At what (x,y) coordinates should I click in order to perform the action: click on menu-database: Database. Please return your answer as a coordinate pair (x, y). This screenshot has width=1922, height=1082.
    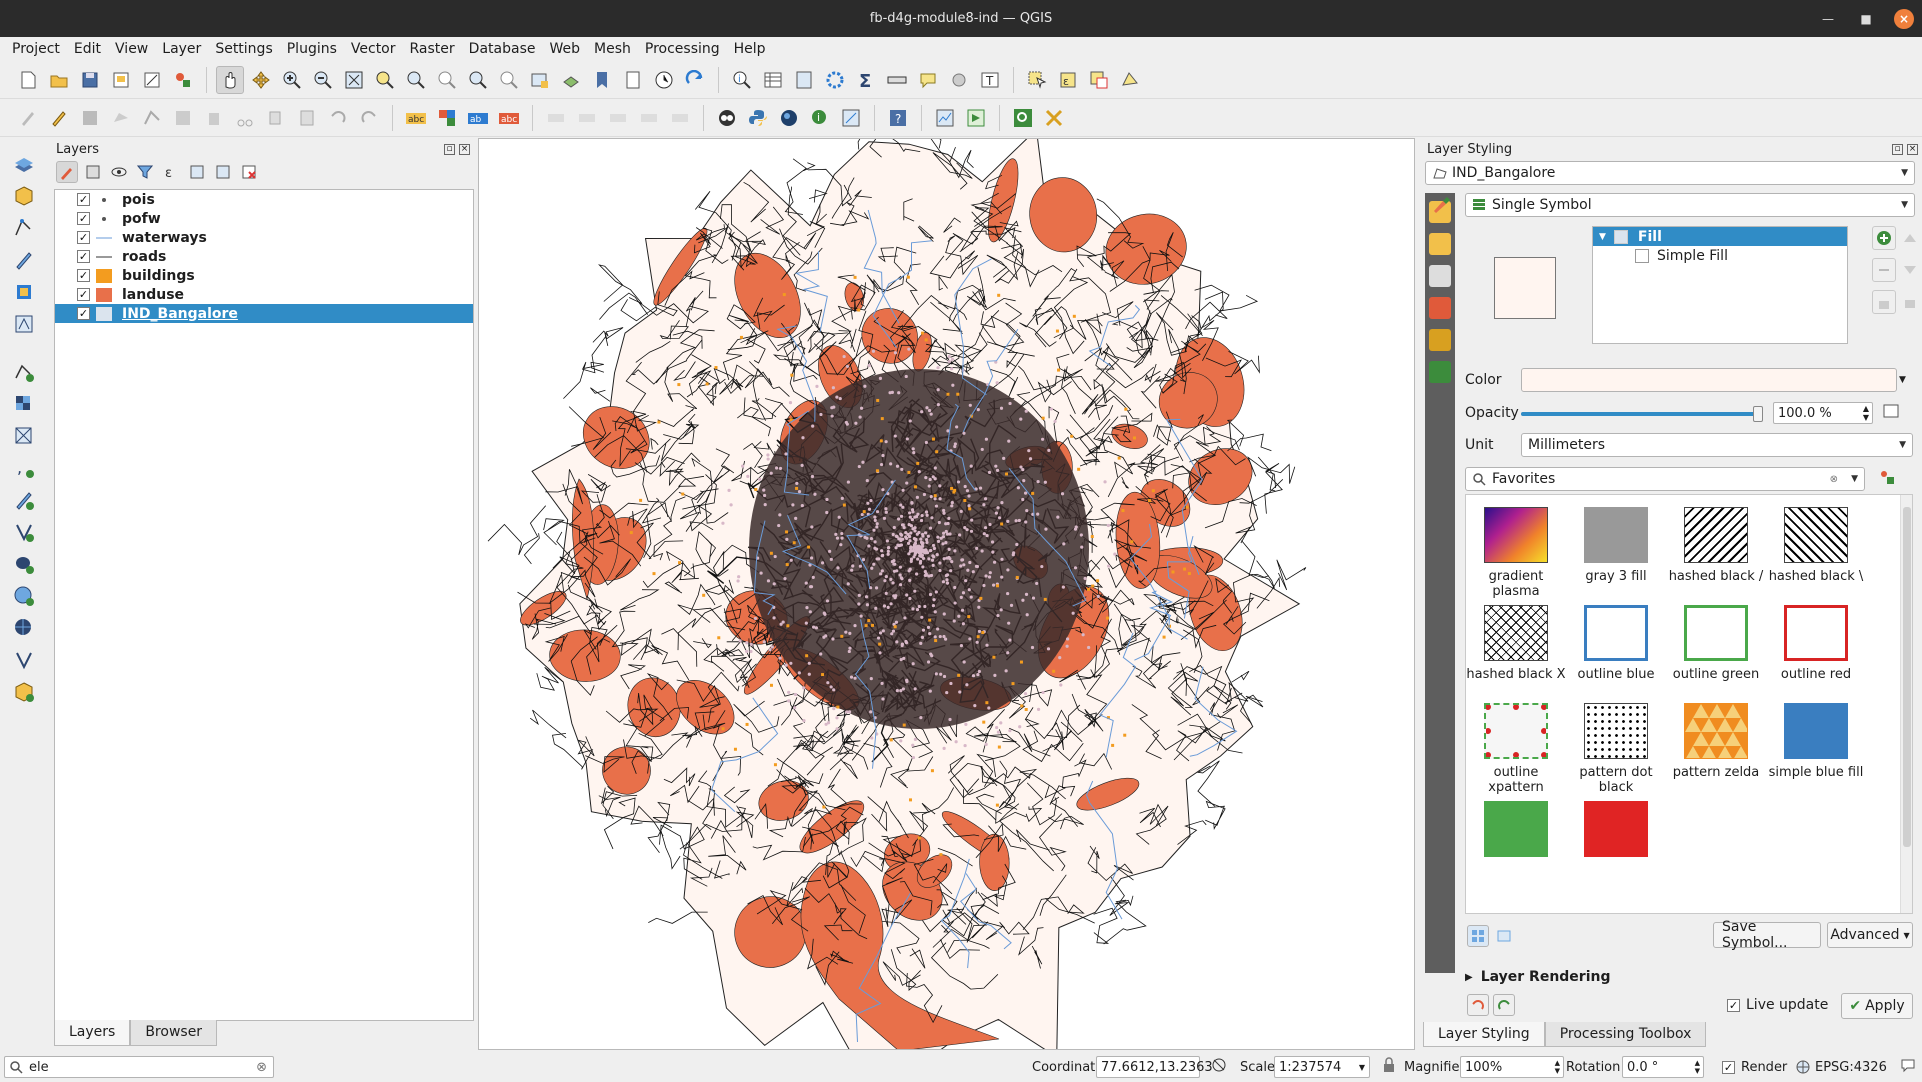
    Looking at the image, I should click on (502, 49).